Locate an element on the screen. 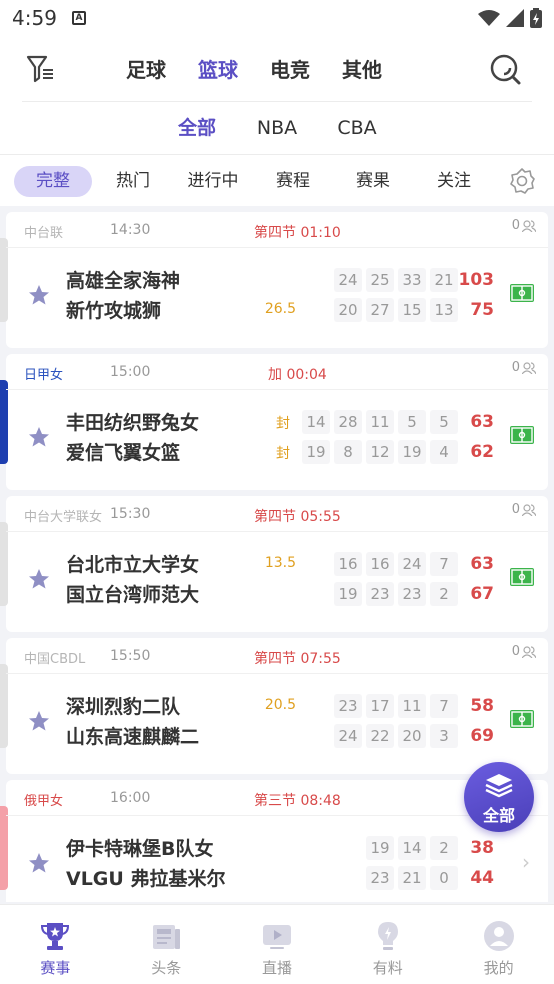 The width and height of the screenshot is (554, 984). nav-profile: 我的 is located at coordinates (498, 944).